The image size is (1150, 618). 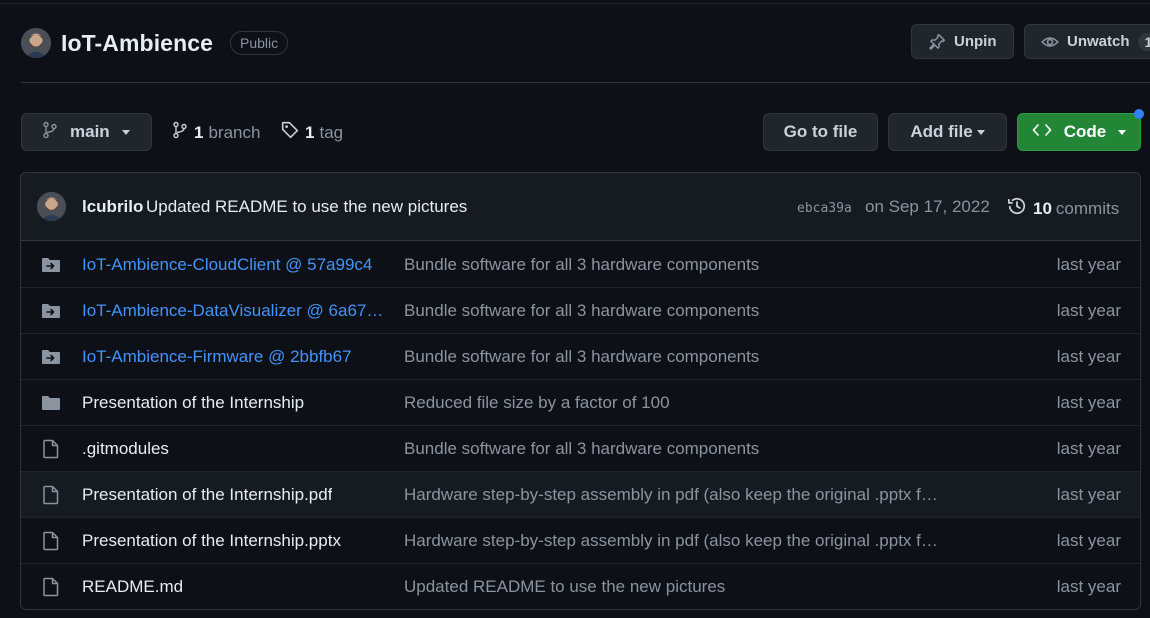 I want to click on eye-icon, so click(x=1050, y=42).